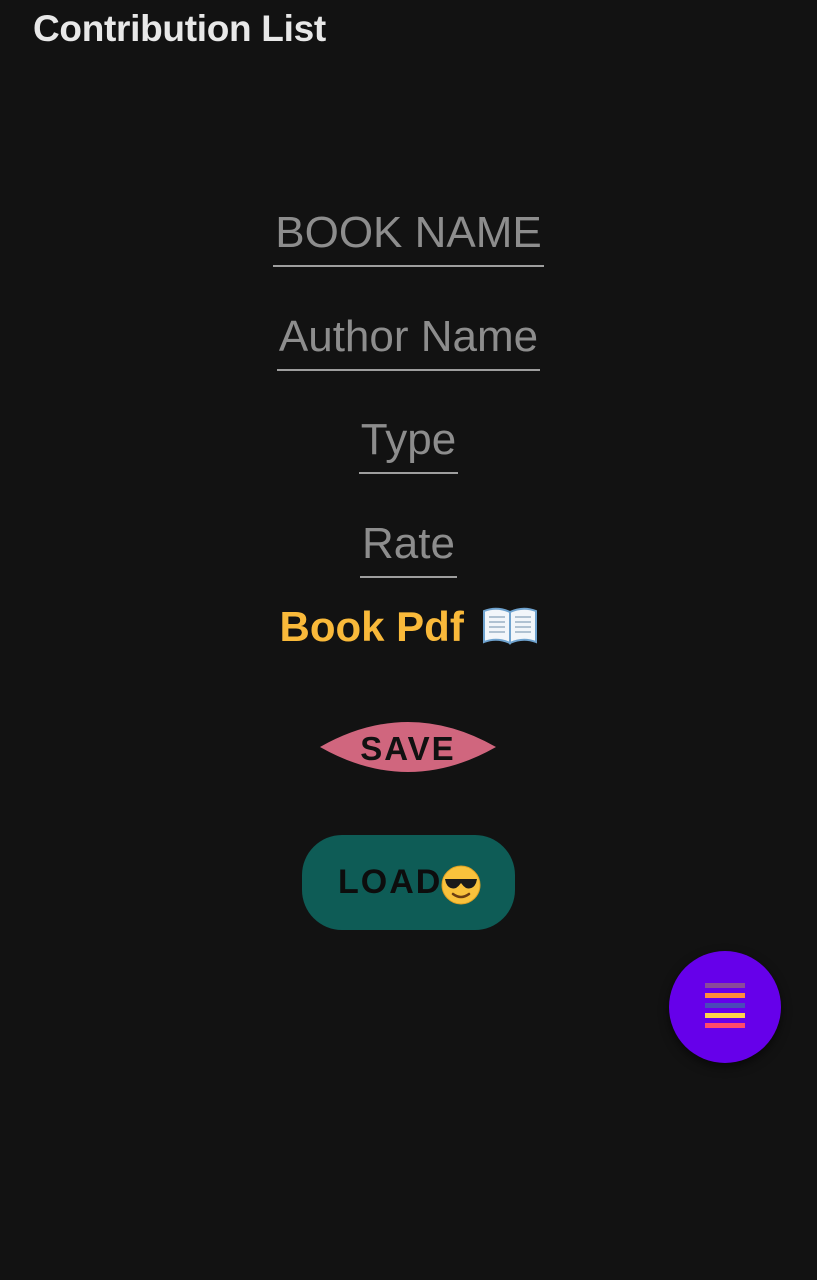  I want to click on save-button-label: SAVE, so click(408, 748).